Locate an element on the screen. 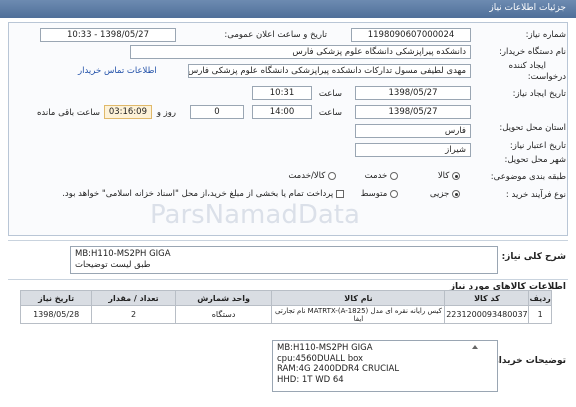 Image resolution: width=576 pixels, height=407 pixels. category-label: طبقه بندی موضوعی: is located at coordinates (528, 177).